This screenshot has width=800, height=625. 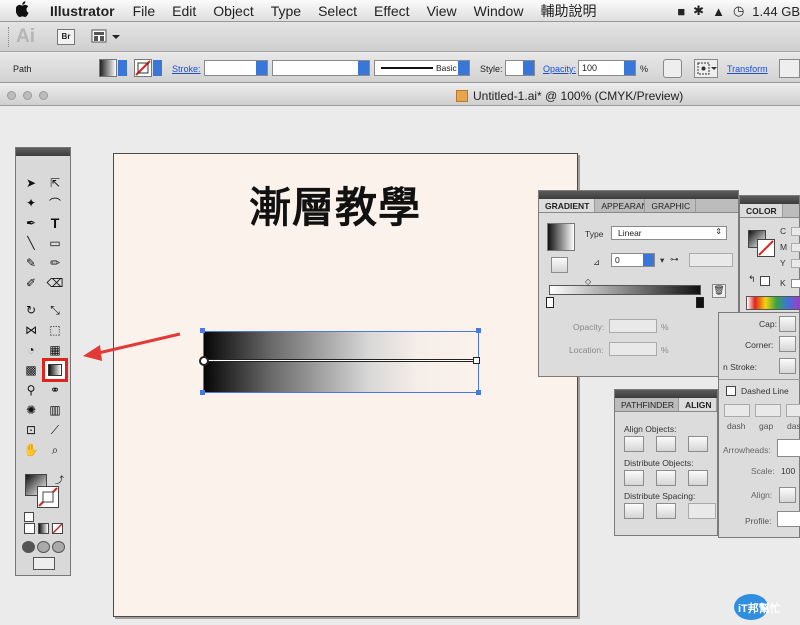 I want to click on menu-effect: Effect, so click(x=392, y=11).